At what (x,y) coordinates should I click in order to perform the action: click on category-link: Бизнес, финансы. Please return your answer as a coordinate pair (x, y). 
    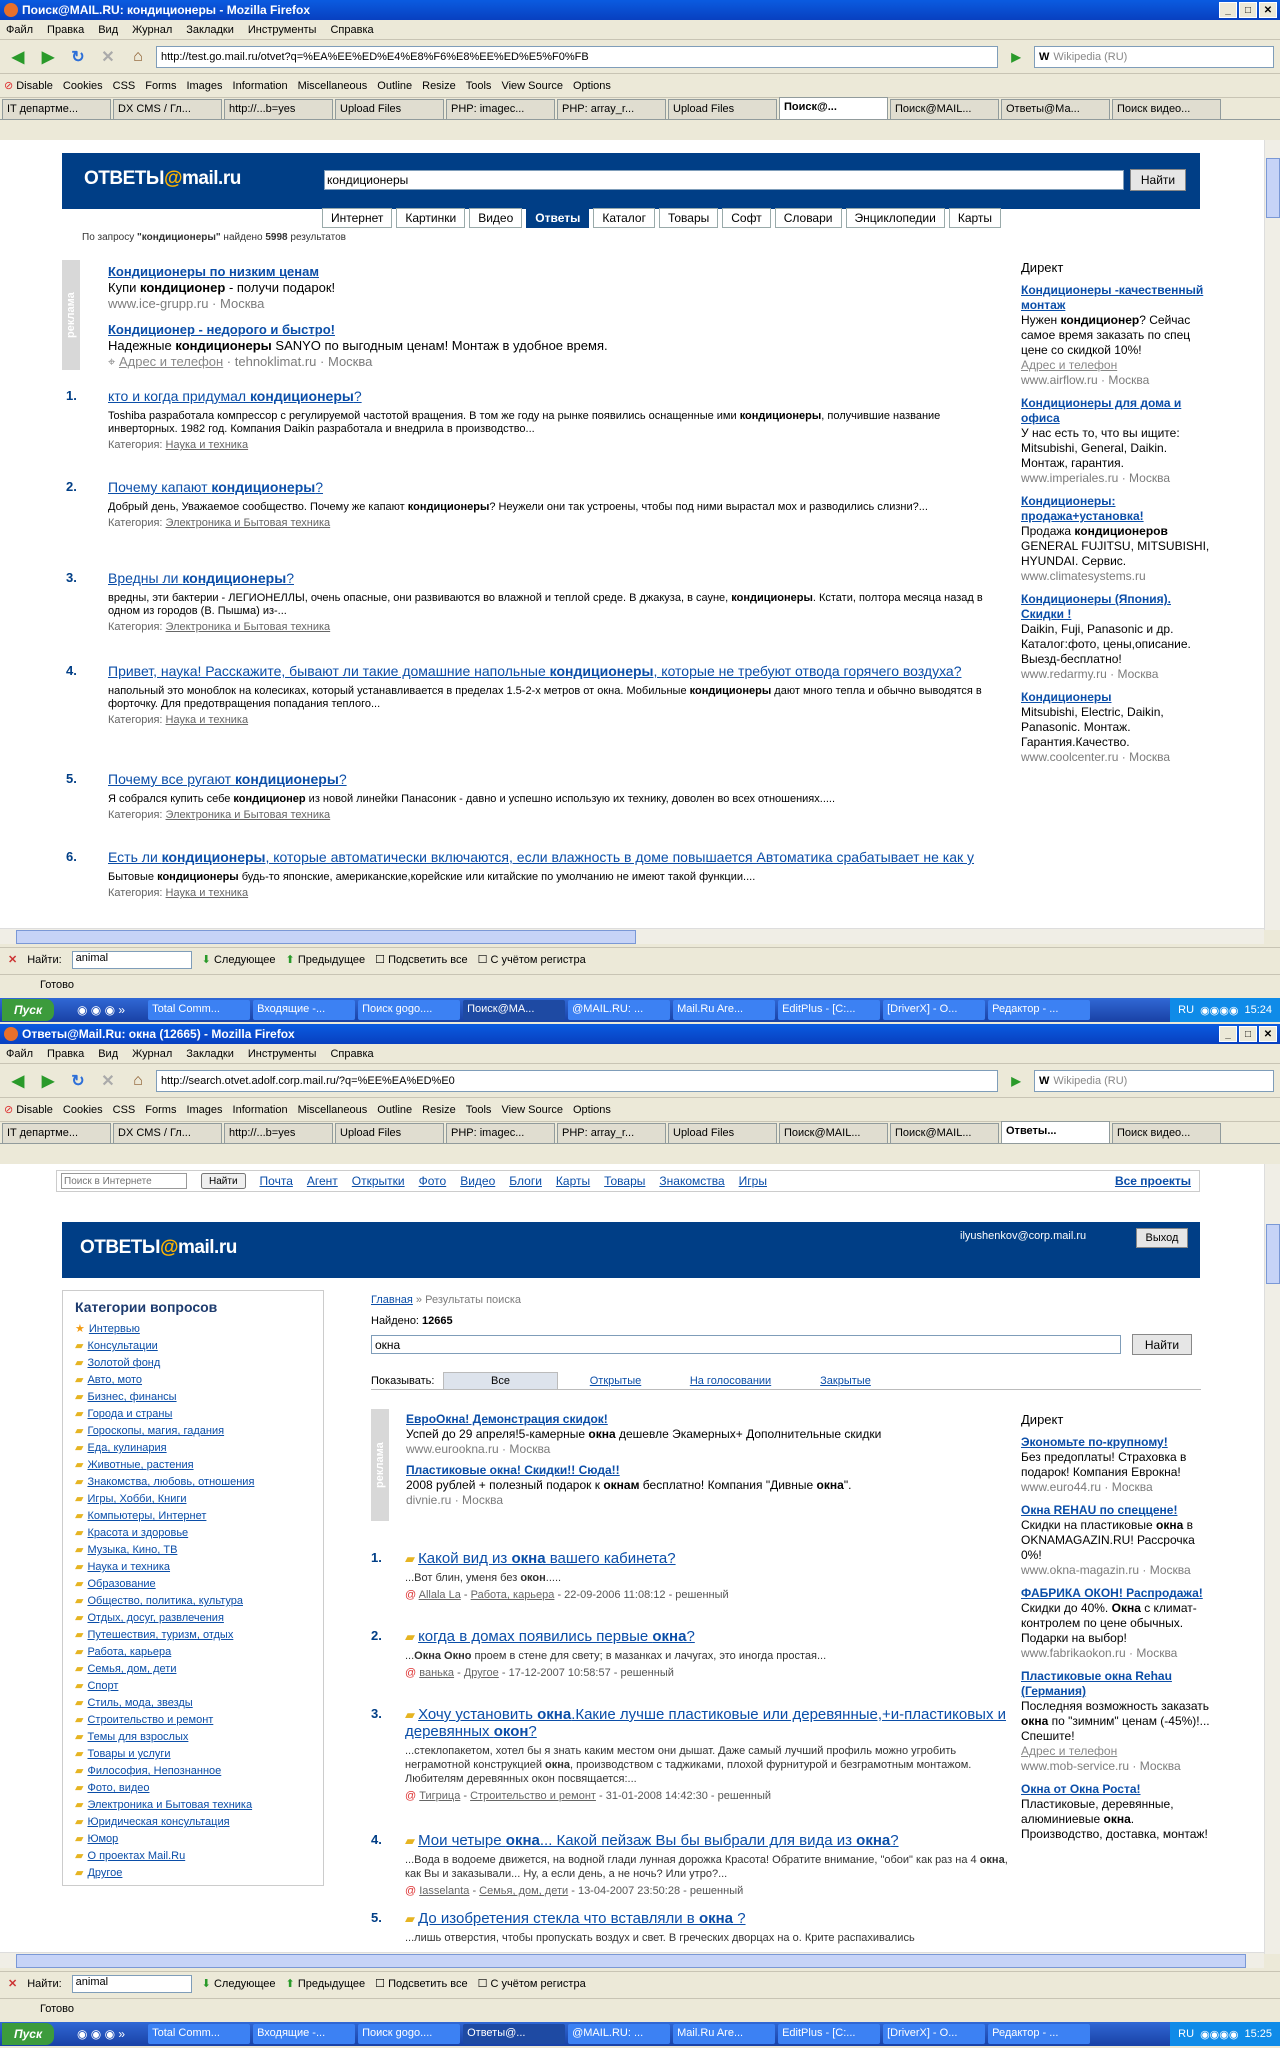
    Looking at the image, I should click on (131, 1397).